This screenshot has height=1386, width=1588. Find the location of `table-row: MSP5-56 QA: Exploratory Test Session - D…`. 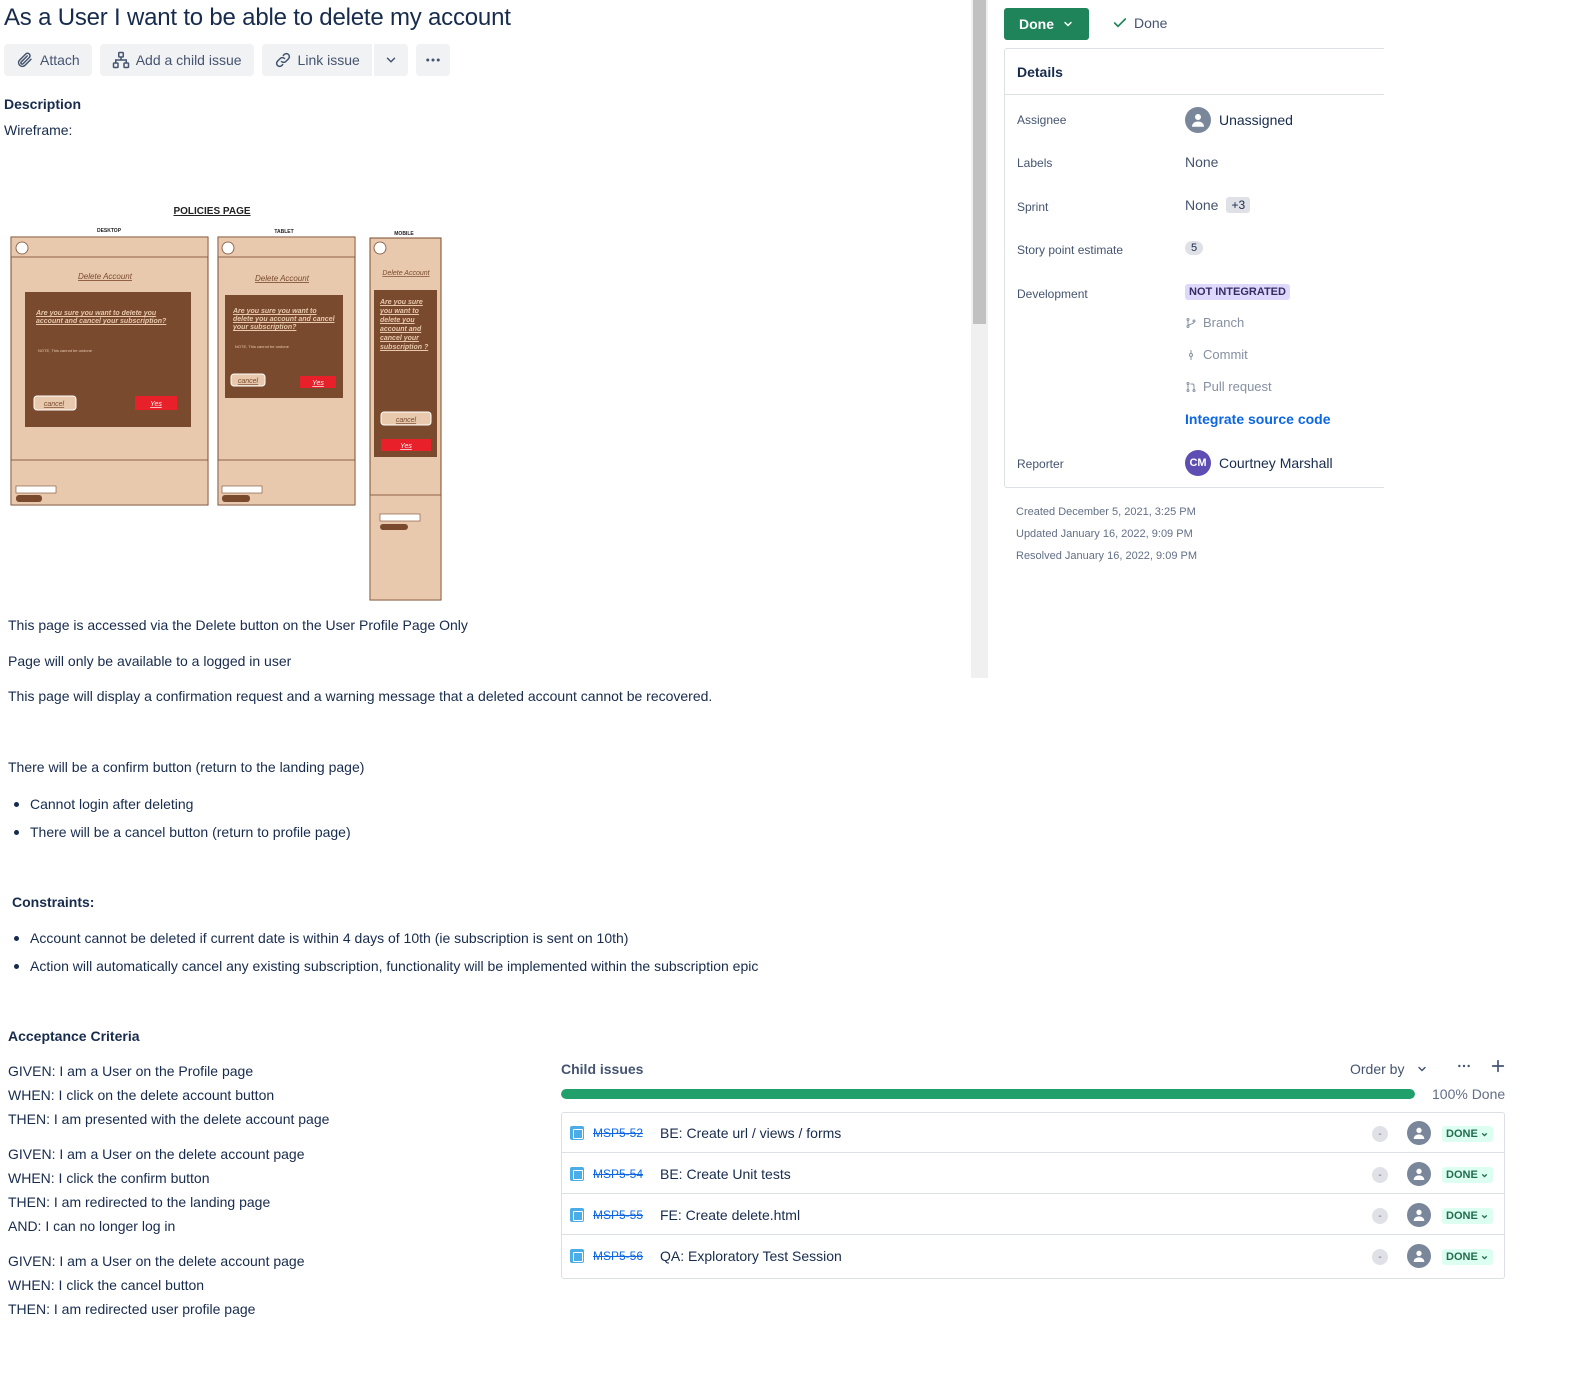

table-row: MSP5-56 QA: Exploratory Test Session - D… is located at coordinates (1033, 1256).